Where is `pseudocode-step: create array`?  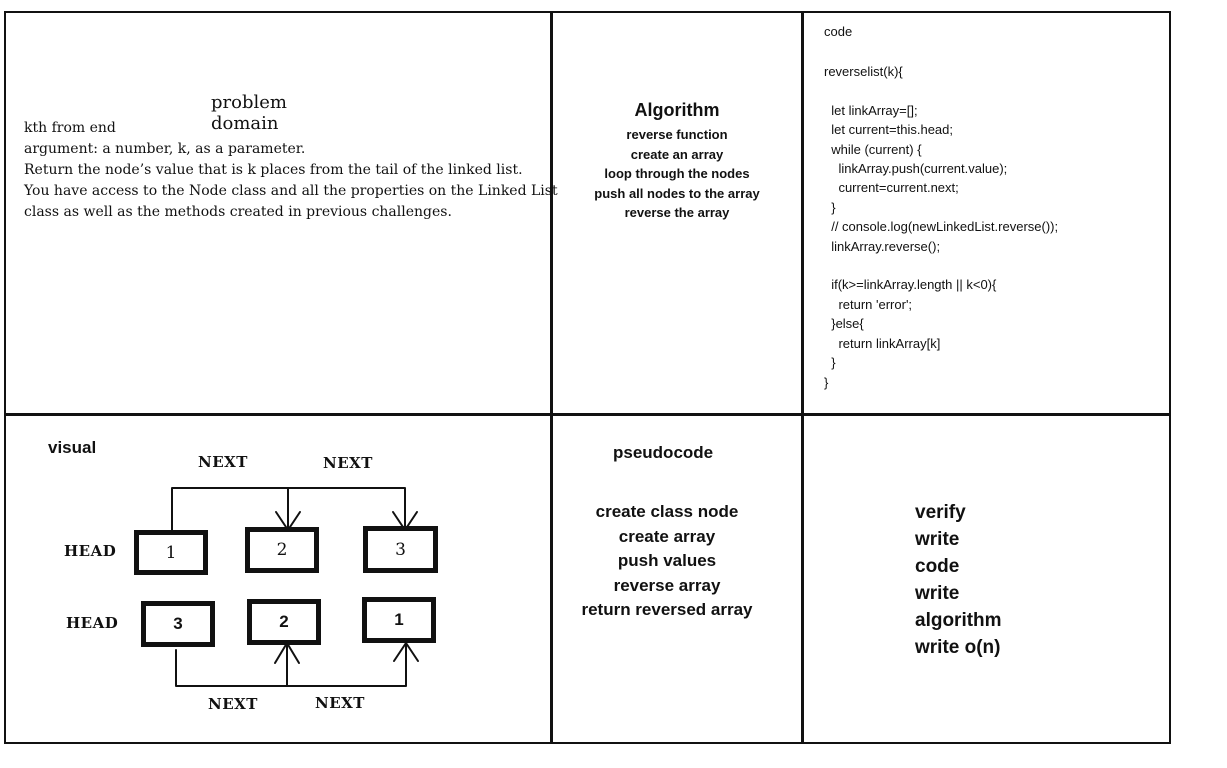 pseudocode-step: create array is located at coordinates (667, 536).